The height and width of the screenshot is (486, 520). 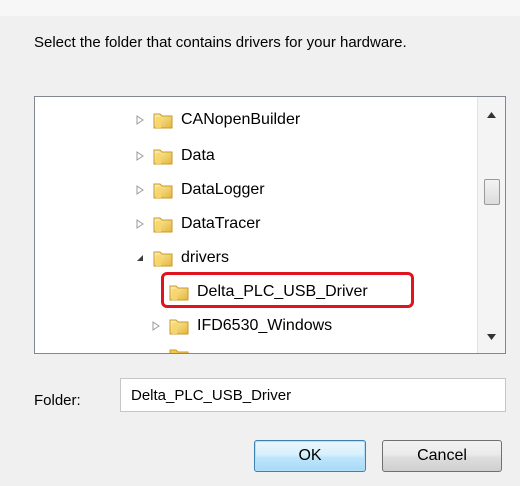 What do you see at coordinates (174, 156) in the screenshot?
I see `tree-item-data: Data` at bounding box center [174, 156].